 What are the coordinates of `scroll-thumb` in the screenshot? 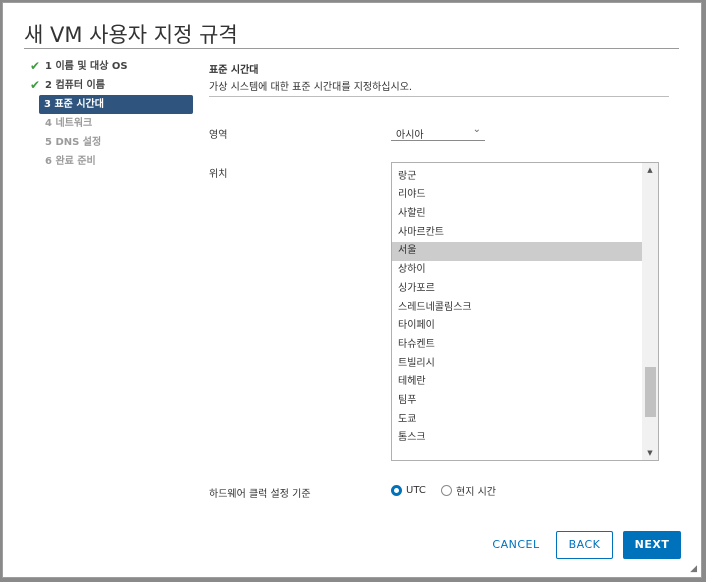 It's located at (650, 392).